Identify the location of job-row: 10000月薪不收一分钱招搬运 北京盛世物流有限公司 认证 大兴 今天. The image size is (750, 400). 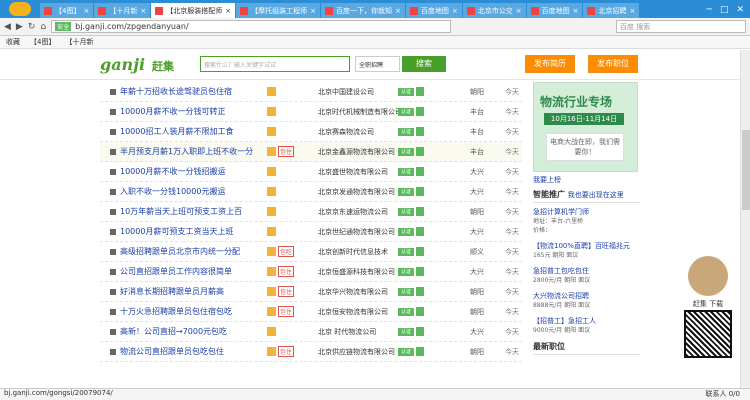
(311, 172).